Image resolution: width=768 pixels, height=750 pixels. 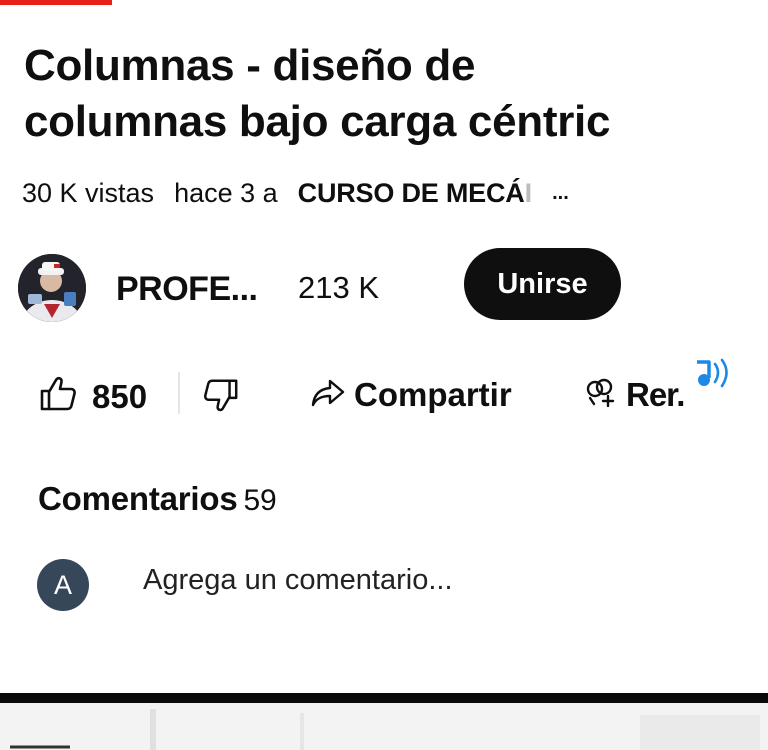 I want to click on comments-header: Comentarios 59, so click(x=157, y=499).